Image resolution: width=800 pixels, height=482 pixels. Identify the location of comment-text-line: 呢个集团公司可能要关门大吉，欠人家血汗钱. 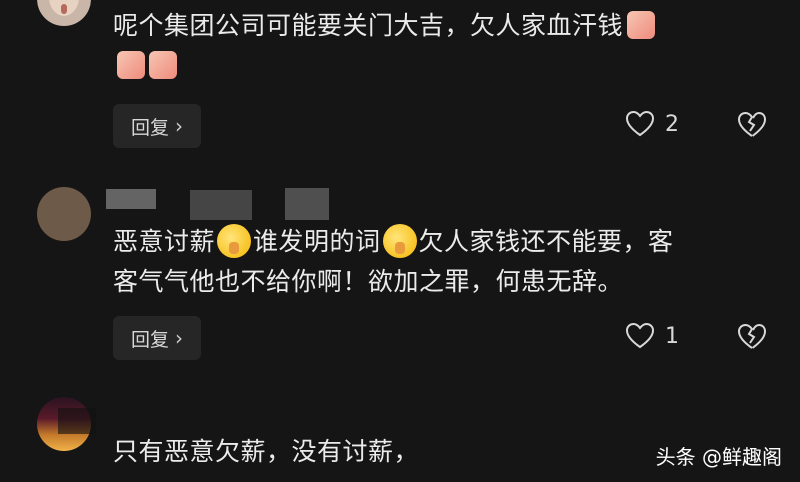
(368, 25).